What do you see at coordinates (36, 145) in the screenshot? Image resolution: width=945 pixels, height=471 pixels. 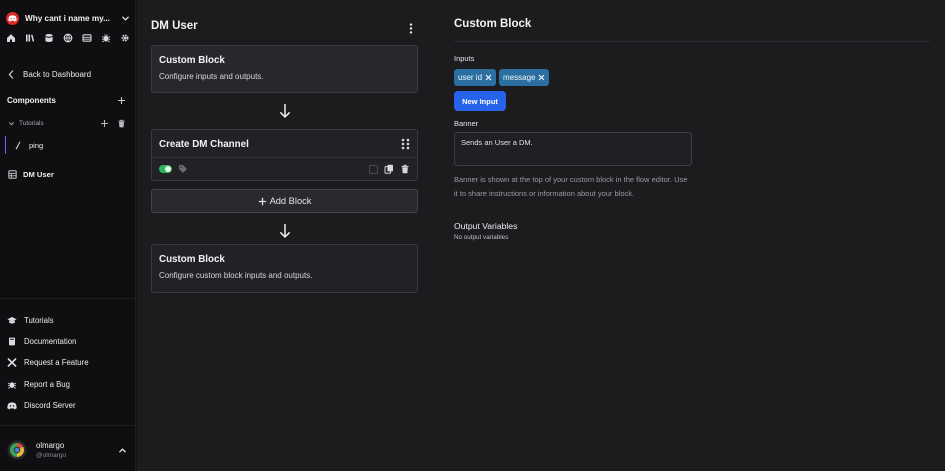 I see `sidebar-item-label: ping` at bounding box center [36, 145].